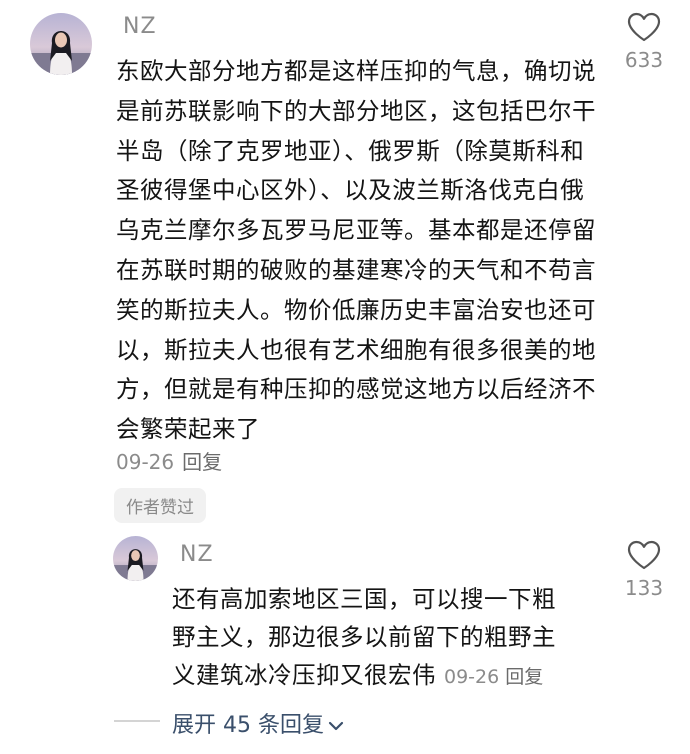 Image resolution: width=690 pixels, height=754 pixels. I want to click on like-count: 633, so click(644, 60).